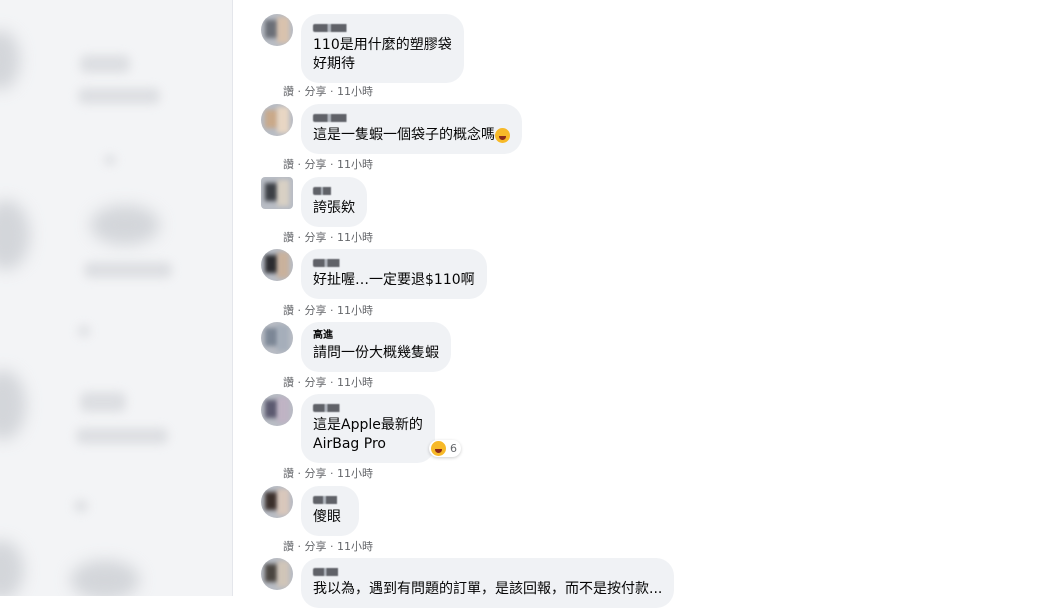 The height and width of the screenshot is (608, 1060). I want to click on comment-text-line: 好期待, so click(334, 64).